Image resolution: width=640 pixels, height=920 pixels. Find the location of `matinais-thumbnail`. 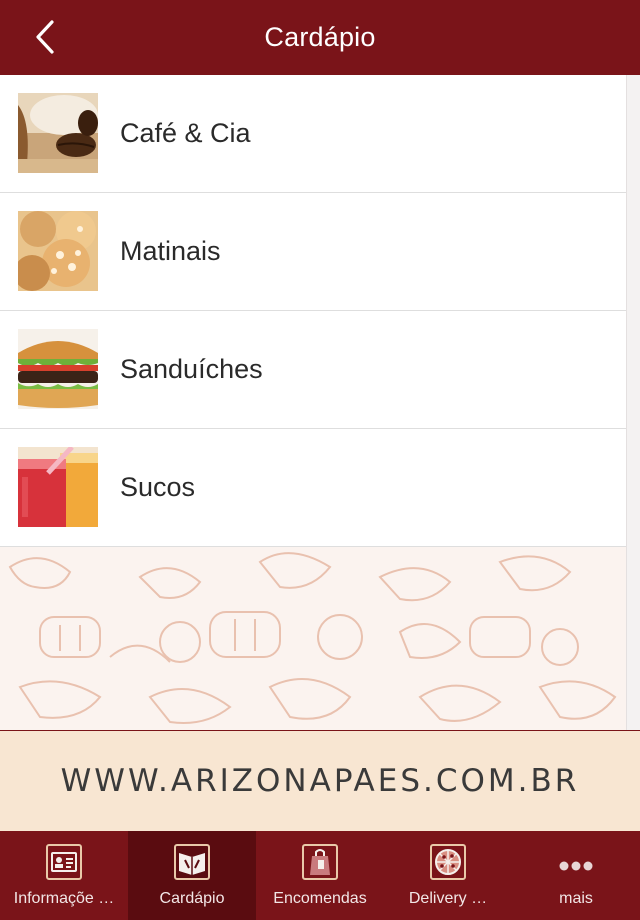

matinais-thumbnail is located at coordinates (58, 251).